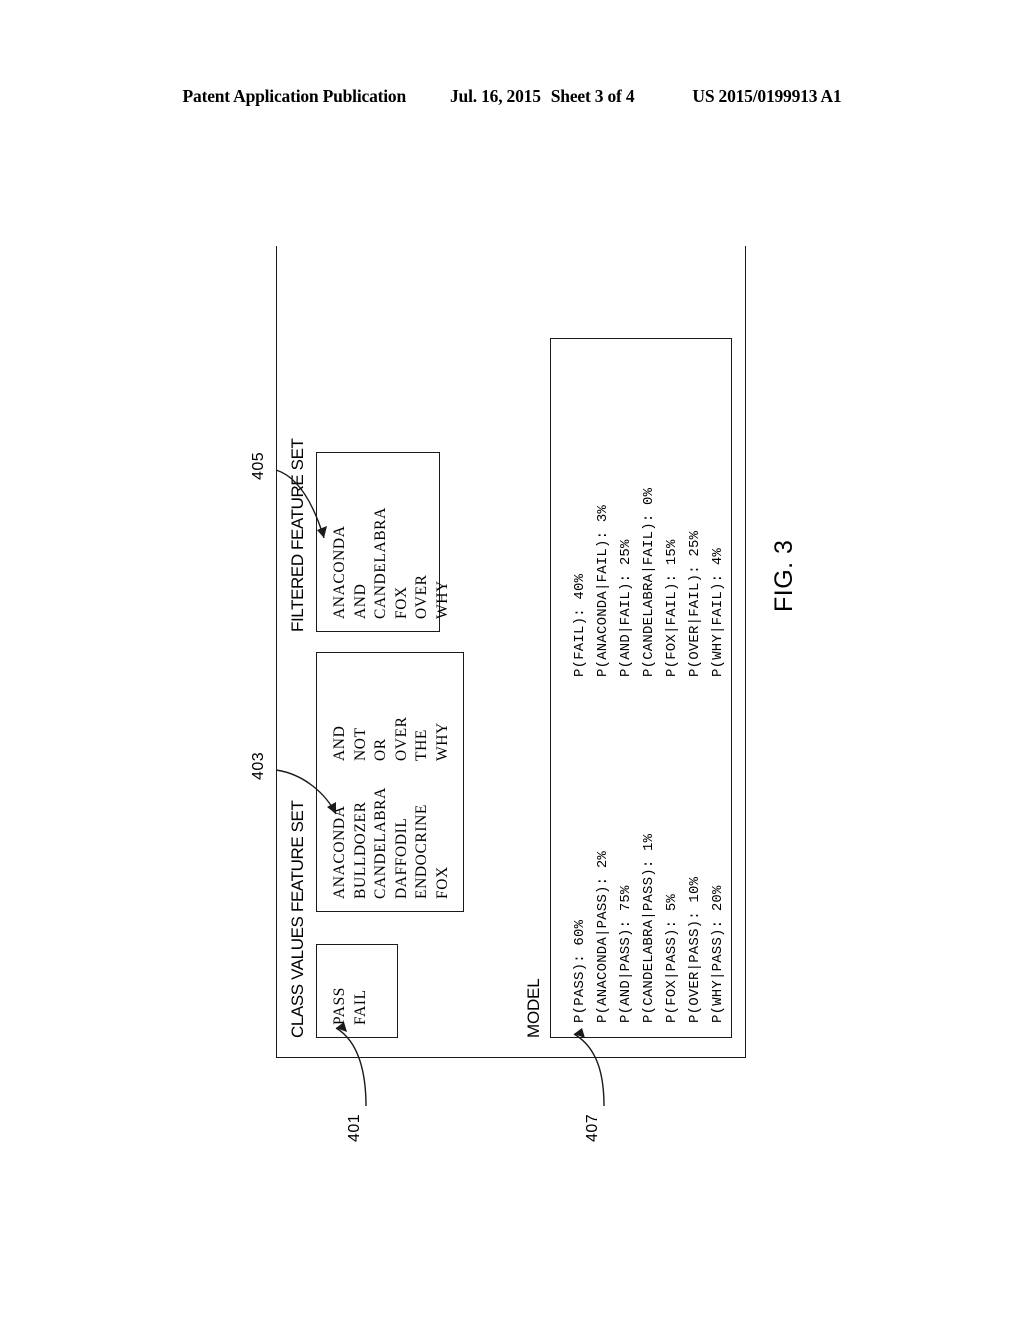  What do you see at coordinates (767, 96) in the screenshot?
I see `header-patent-number: US 2015/0199913 A1` at bounding box center [767, 96].